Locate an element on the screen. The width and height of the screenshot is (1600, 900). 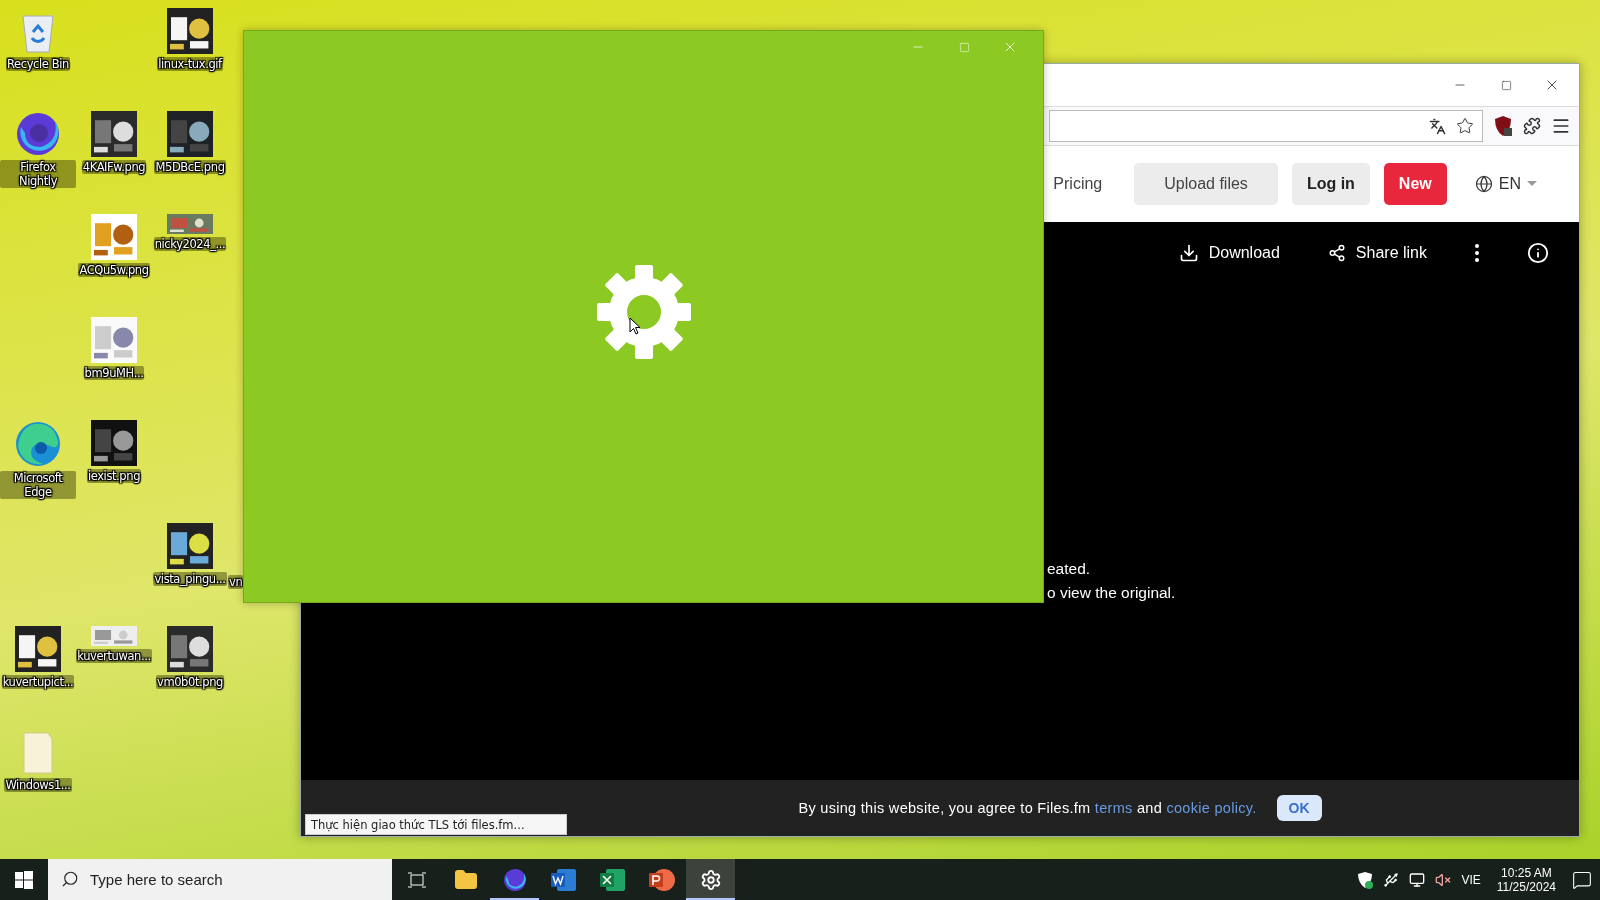
share-icon is located at coordinates (1336, 253).